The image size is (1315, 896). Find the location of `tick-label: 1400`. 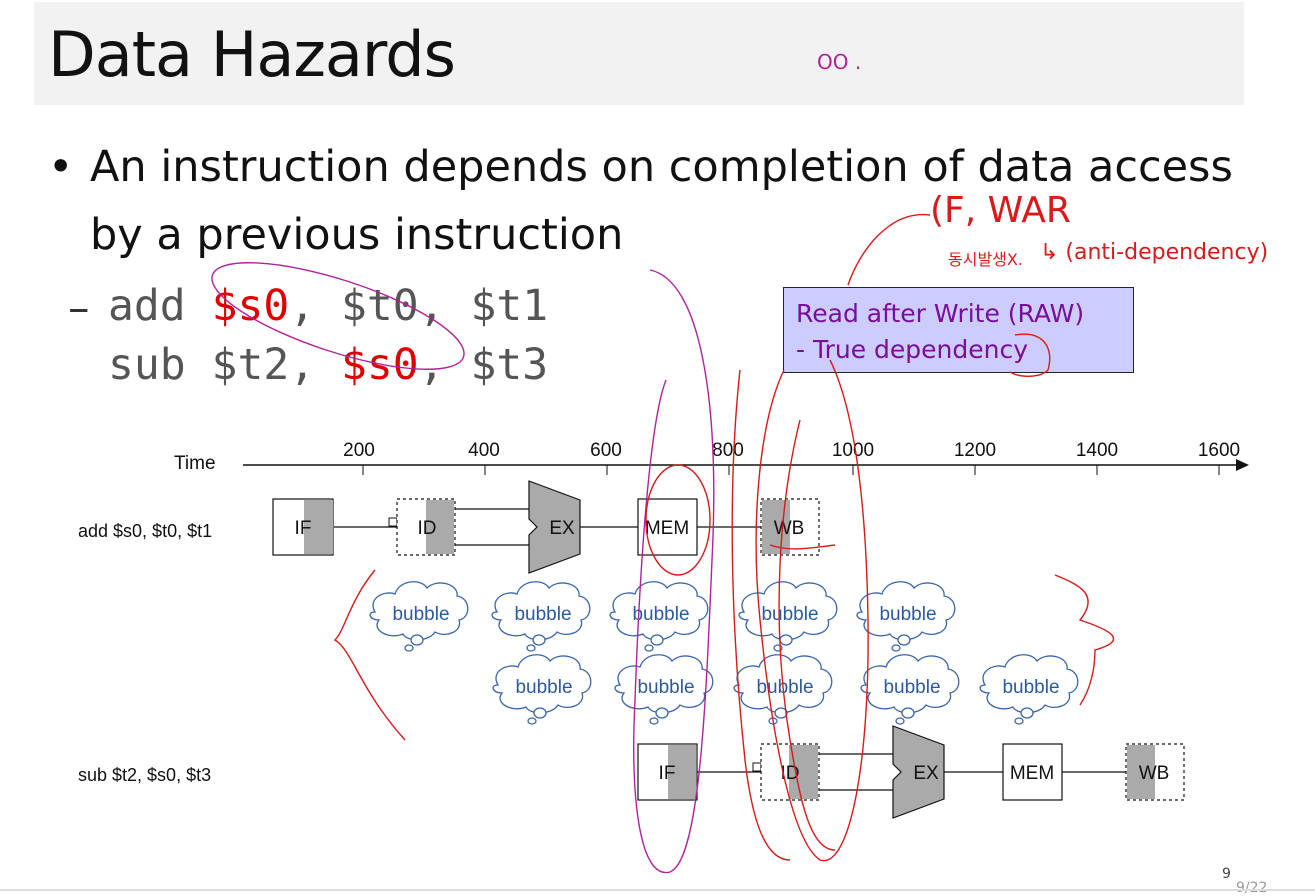

tick-label: 1400 is located at coordinates (1097, 450).